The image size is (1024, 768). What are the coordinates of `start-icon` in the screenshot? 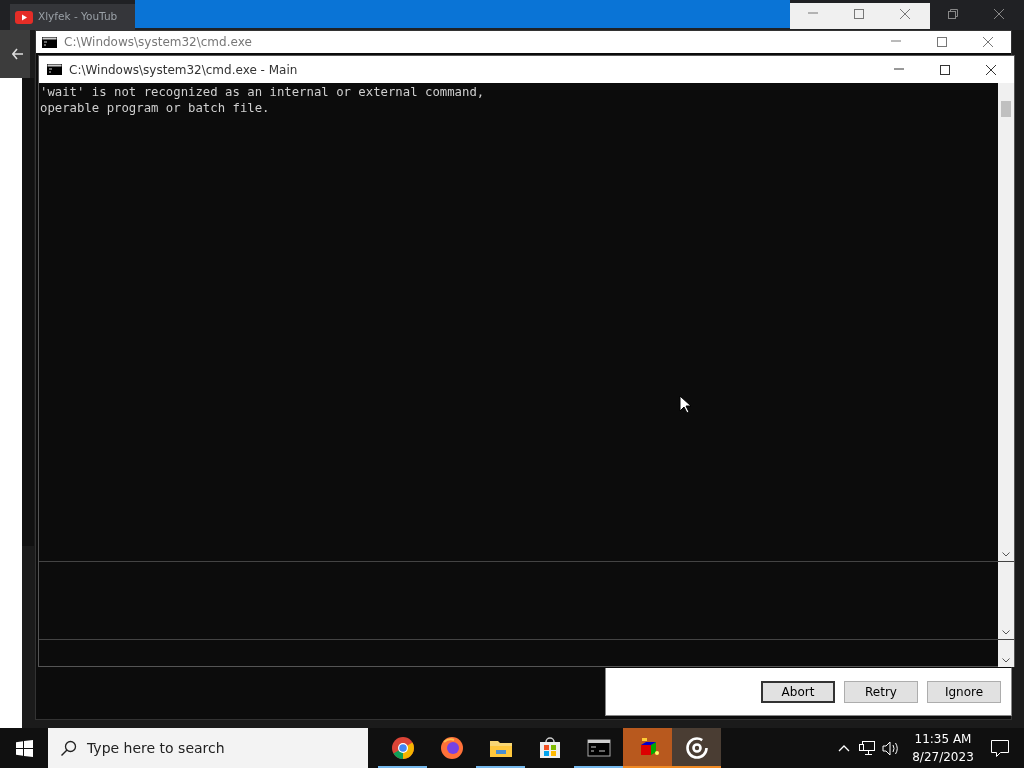 It's located at (24, 748).